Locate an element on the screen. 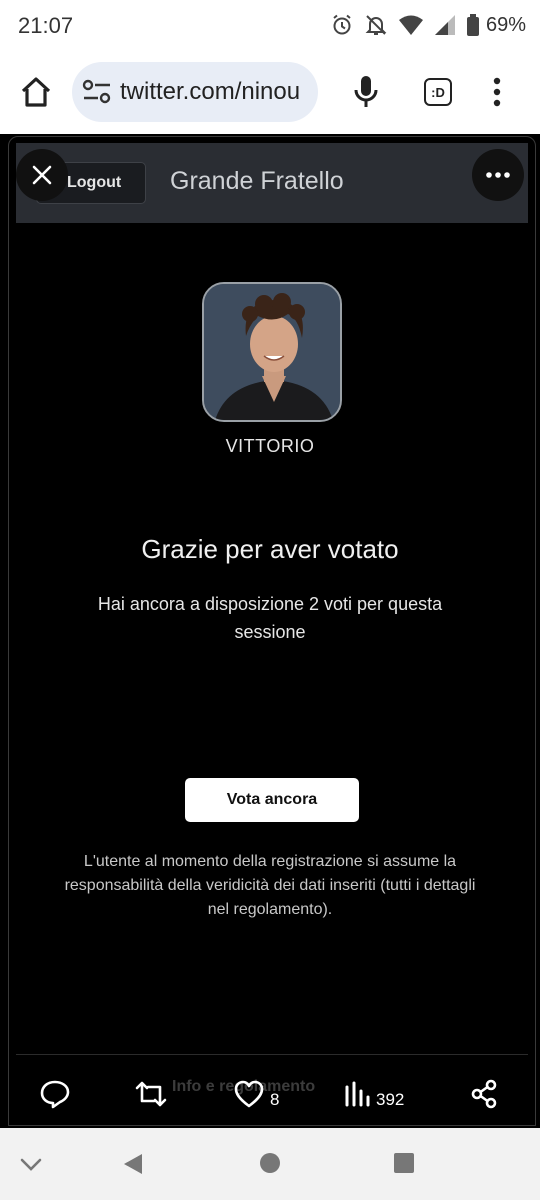 The image size is (540, 1200). hide-keyboard-button is located at coordinates (31, 1167).